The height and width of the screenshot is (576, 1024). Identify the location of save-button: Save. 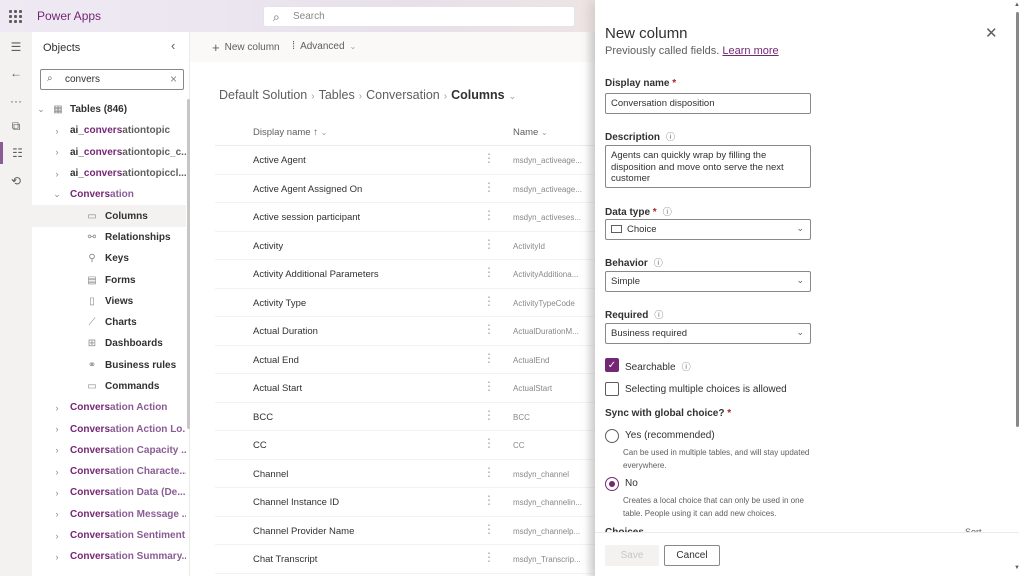
(632, 555).